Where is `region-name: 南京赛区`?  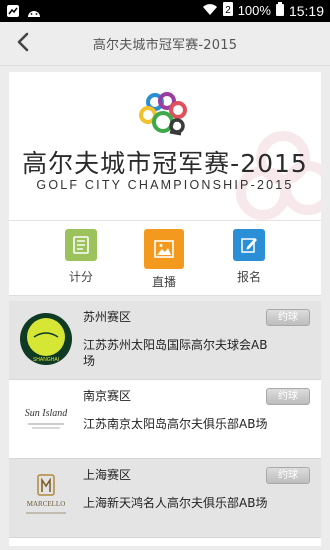 region-name: 南京赛区 is located at coordinates (107, 396).